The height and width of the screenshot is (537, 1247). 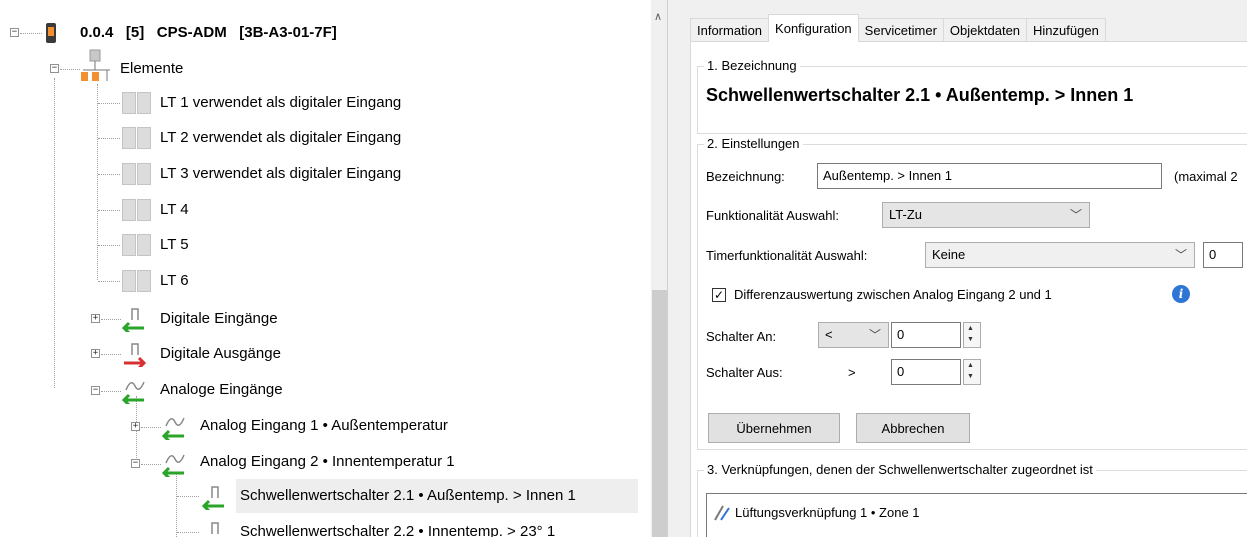 I want to click on tree-item-elemente: Elemente, so click(x=151, y=68).